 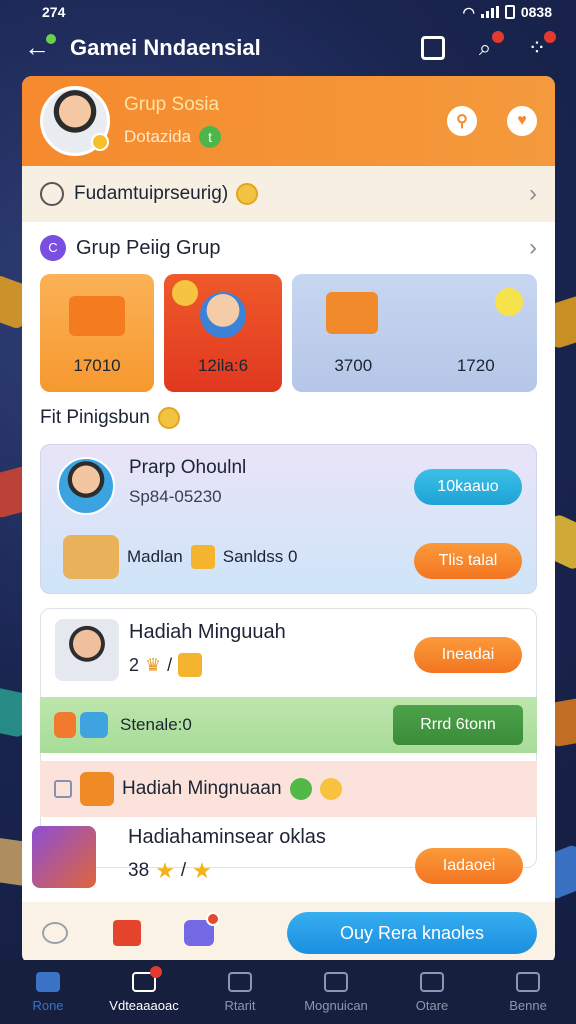 I want to click on badge-icon, so click(x=65, y=725).